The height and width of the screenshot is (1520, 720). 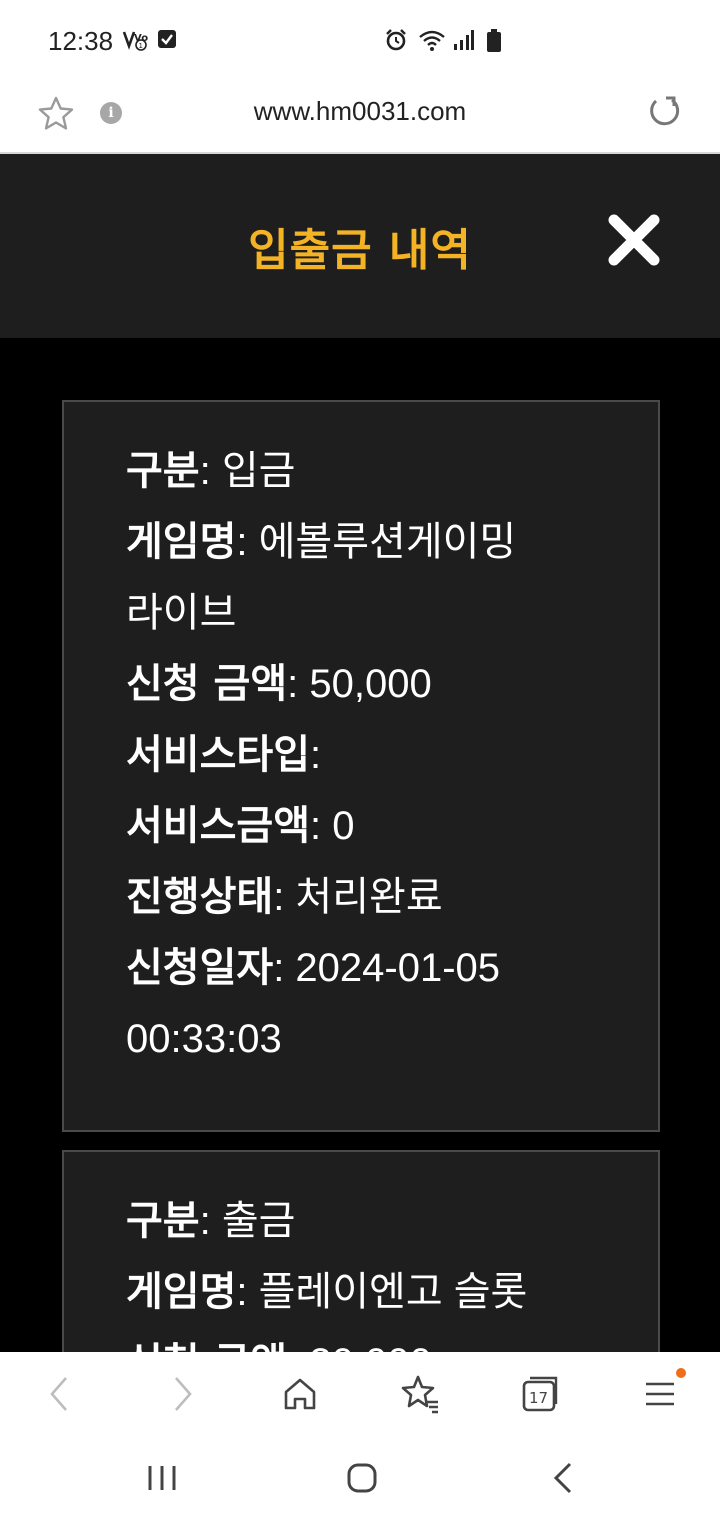 What do you see at coordinates (162, 1478) in the screenshot?
I see `recent-apps-icon` at bounding box center [162, 1478].